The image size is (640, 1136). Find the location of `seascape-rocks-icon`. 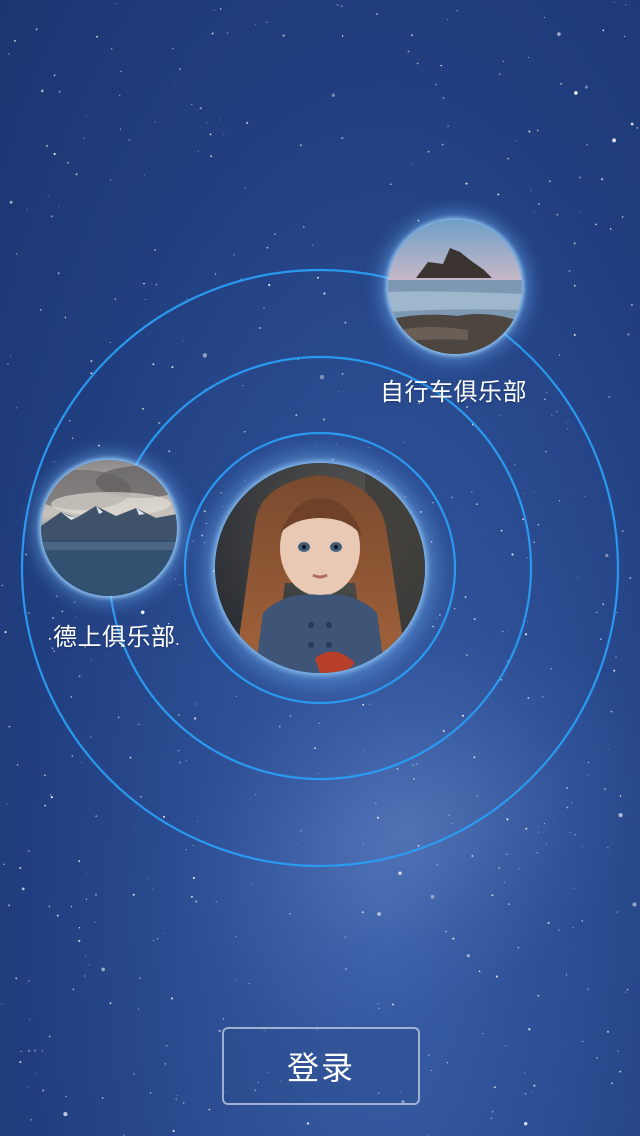

seascape-rocks-icon is located at coordinates (455, 287).